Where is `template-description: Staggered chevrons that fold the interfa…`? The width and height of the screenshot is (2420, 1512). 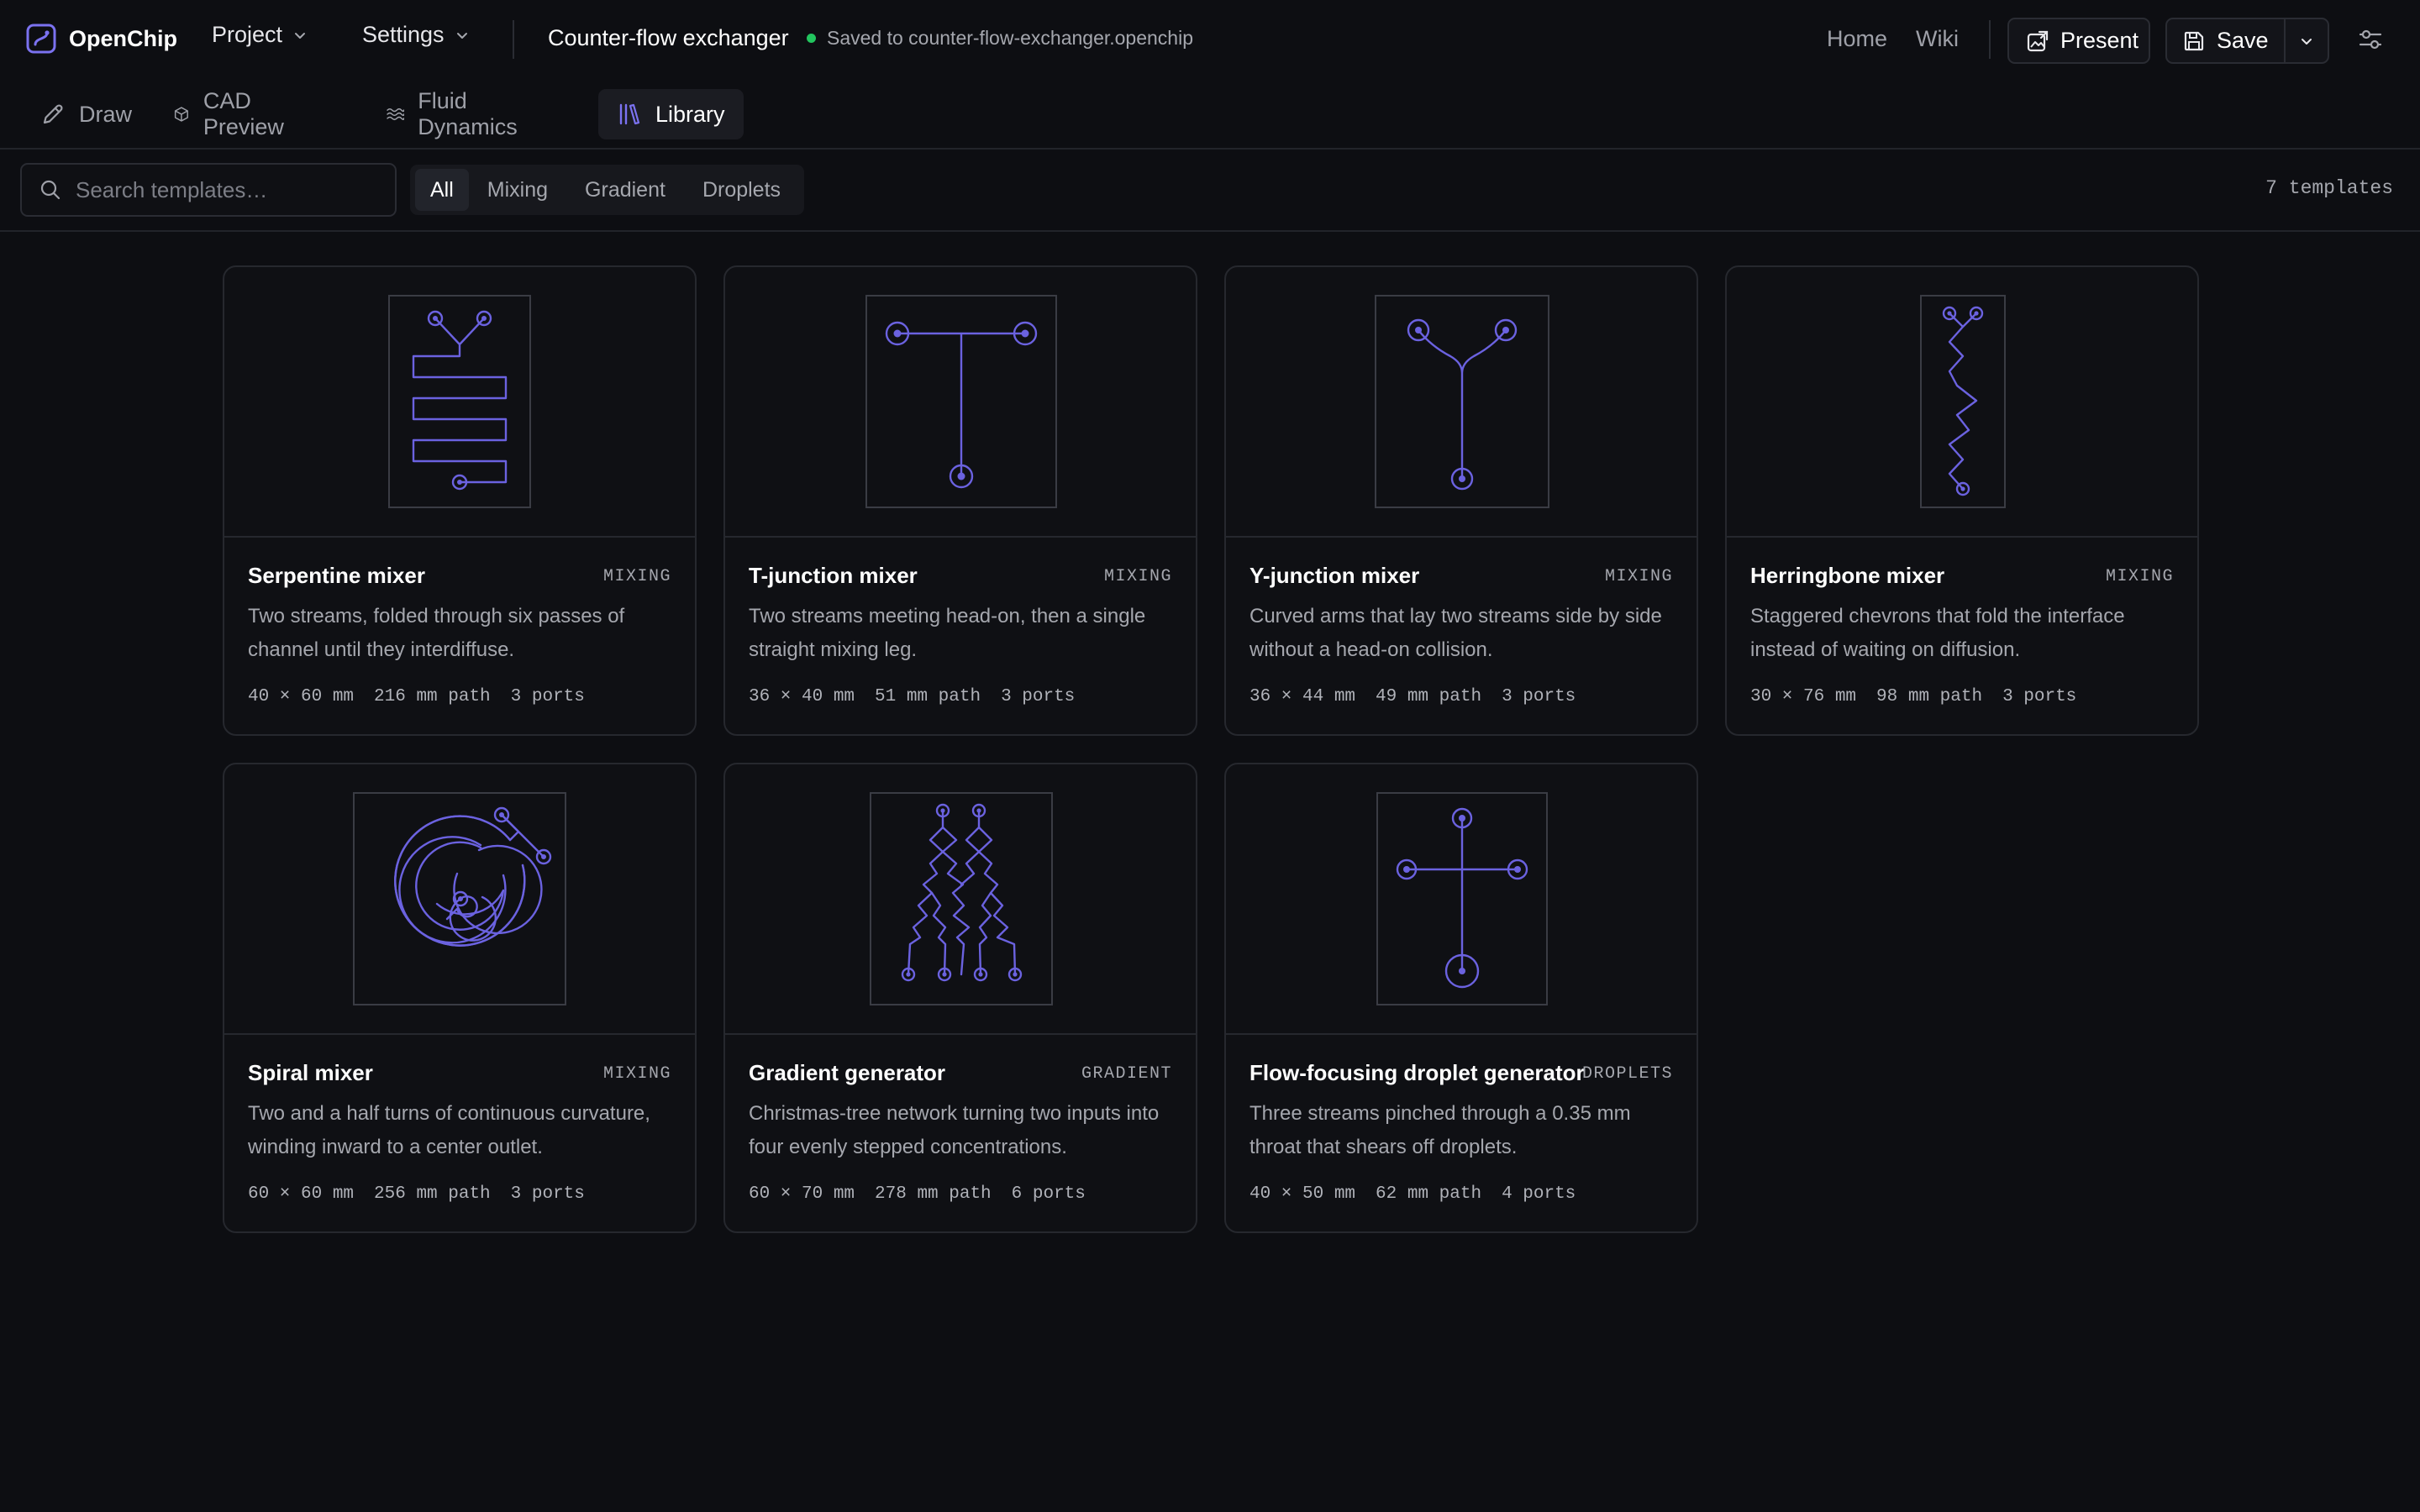
template-description: Staggered chevrons that fold the interfa… is located at coordinates (1937, 633).